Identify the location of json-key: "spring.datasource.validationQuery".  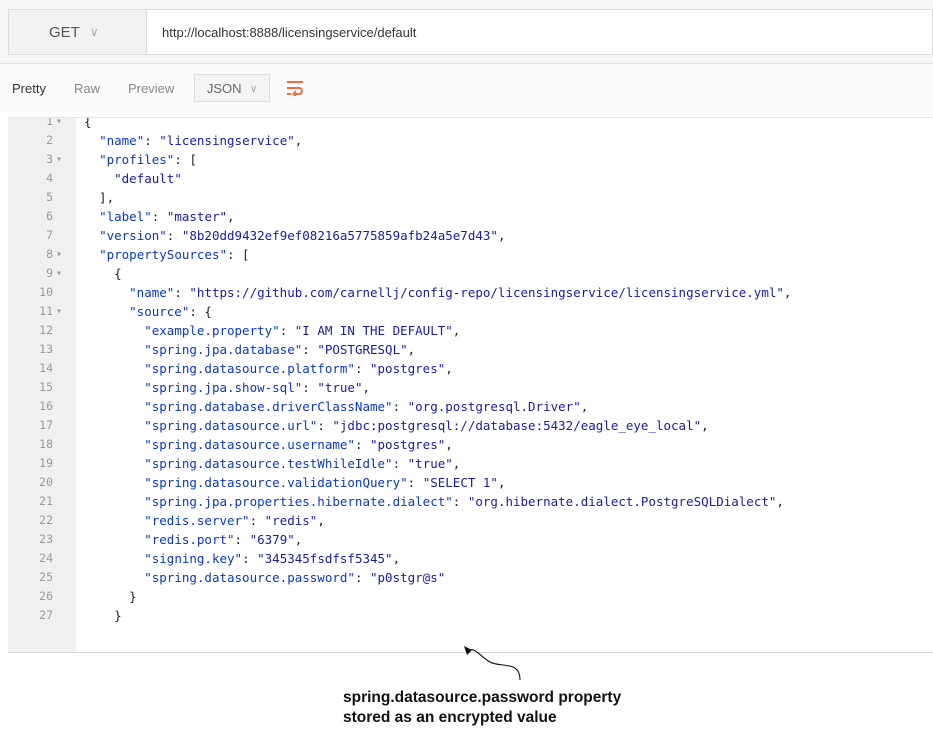
(276, 482).